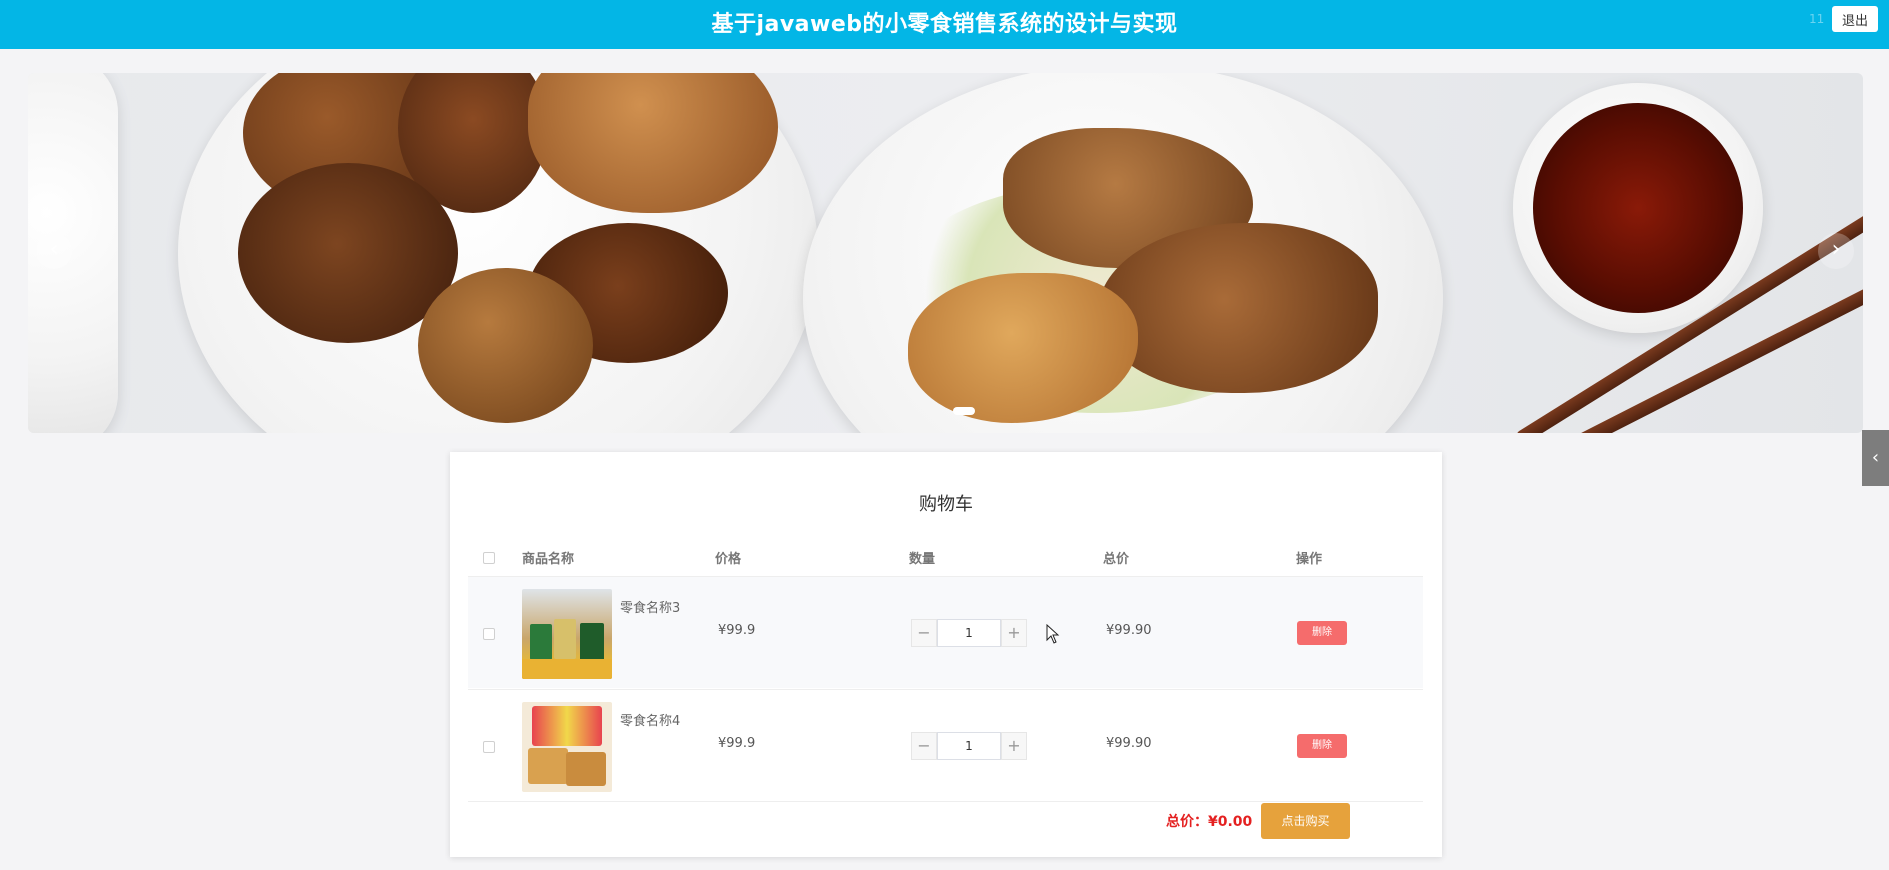 This screenshot has width=1889, height=870. What do you see at coordinates (964, 411) in the screenshot?
I see `carousel-indicator` at bounding box center [964, 411].